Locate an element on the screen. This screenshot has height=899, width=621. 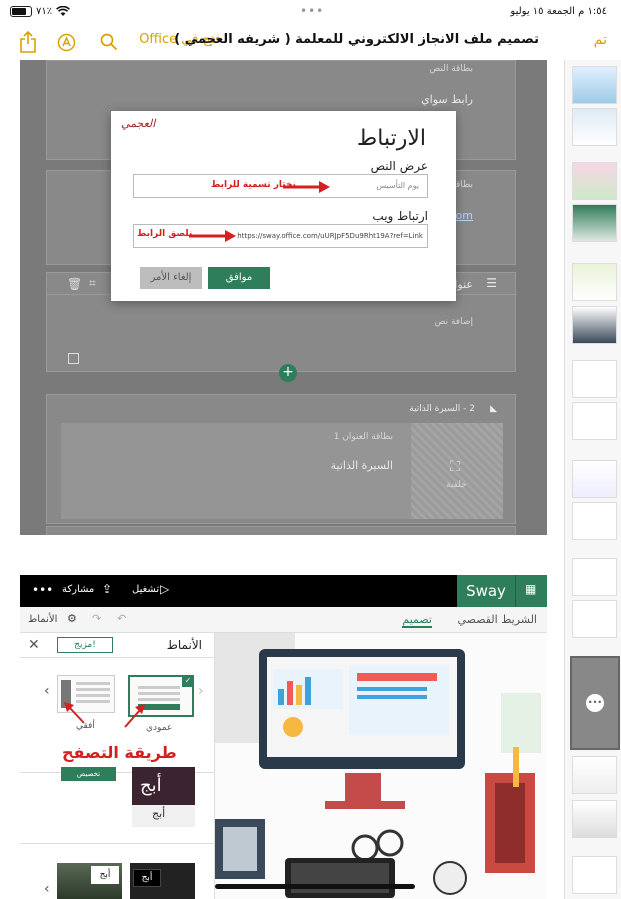
web-link-label: ارتباط ويب is located at coordinates (400, 216).